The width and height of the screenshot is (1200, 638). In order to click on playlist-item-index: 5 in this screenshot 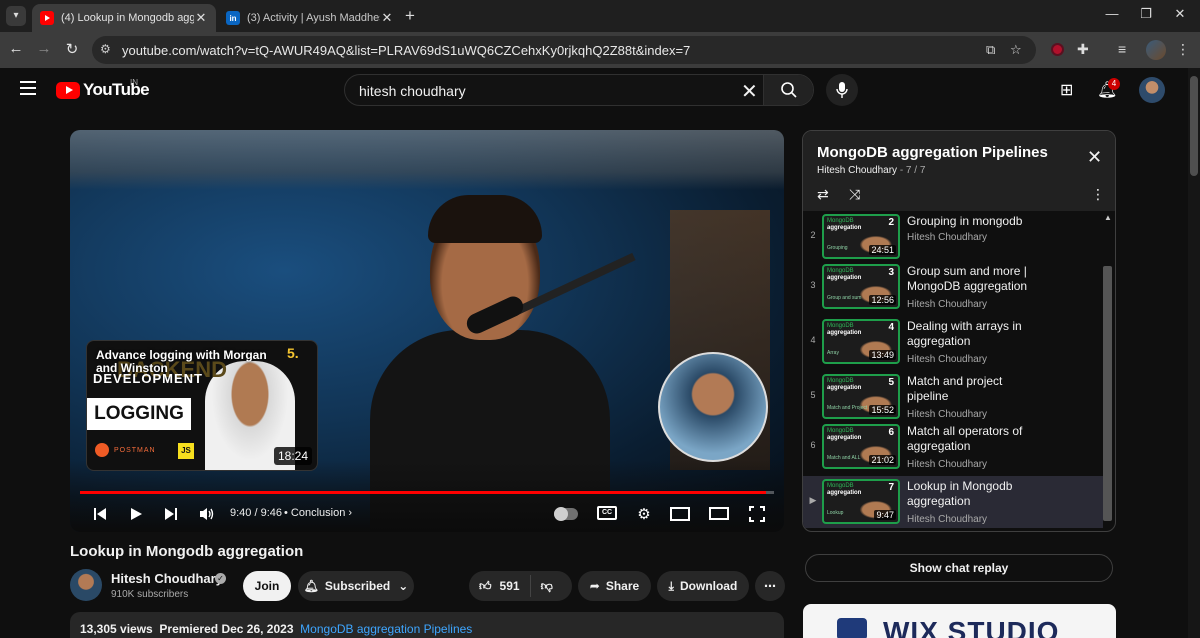, I will do `click(813, 395)`.